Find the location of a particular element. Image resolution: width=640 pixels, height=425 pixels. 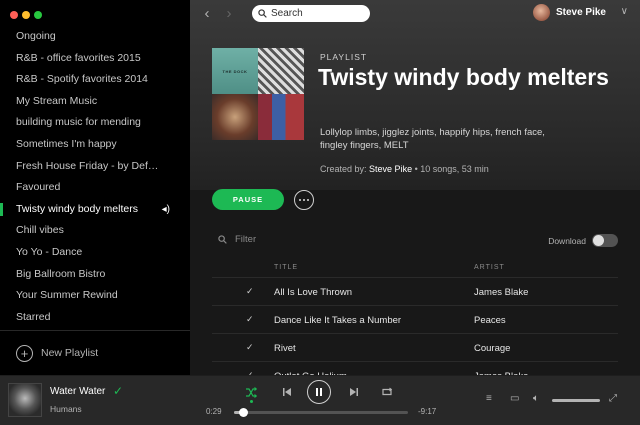

pause-icon is located at coordinates (319, 392).